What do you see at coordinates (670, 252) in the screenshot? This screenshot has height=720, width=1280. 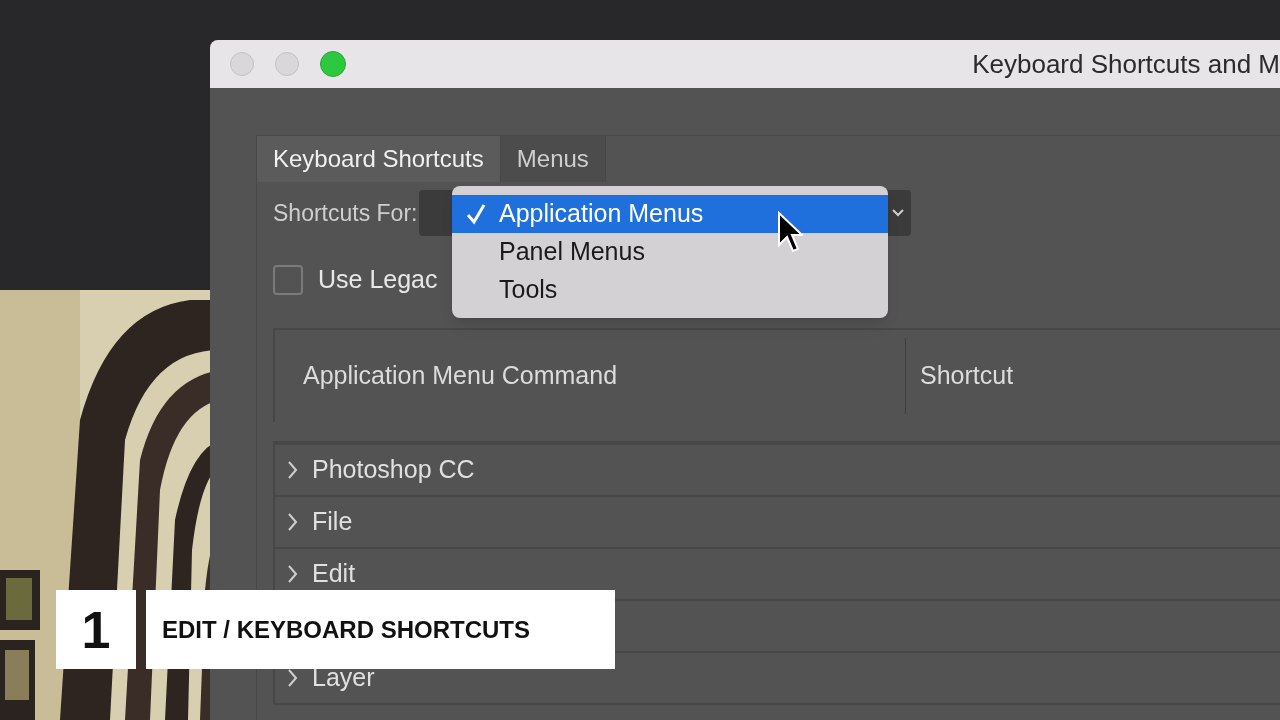 I see `menu-item: Panel Menus` at bounding box center [670, 252].